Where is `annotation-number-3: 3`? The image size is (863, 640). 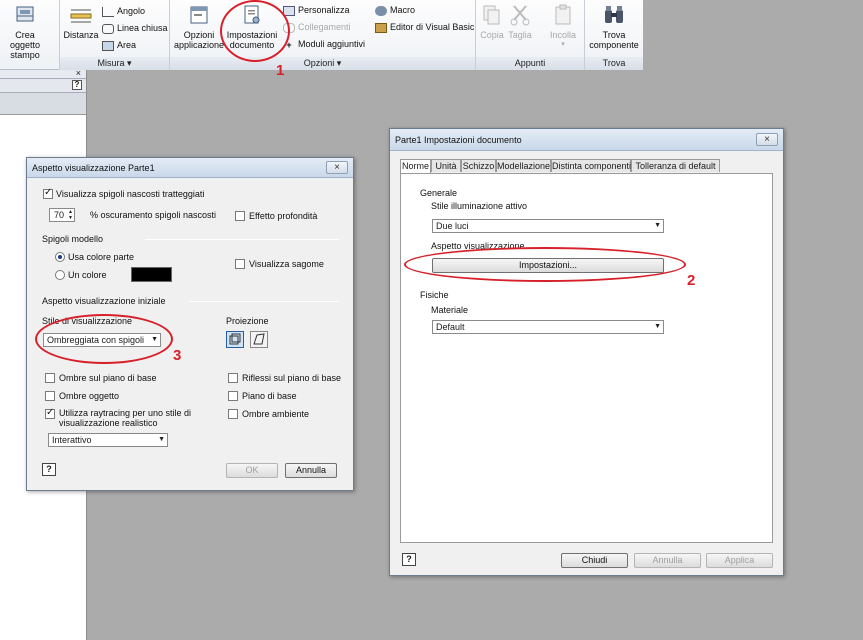 annotation-number-3: 3 is located at coordinates (177, 355).